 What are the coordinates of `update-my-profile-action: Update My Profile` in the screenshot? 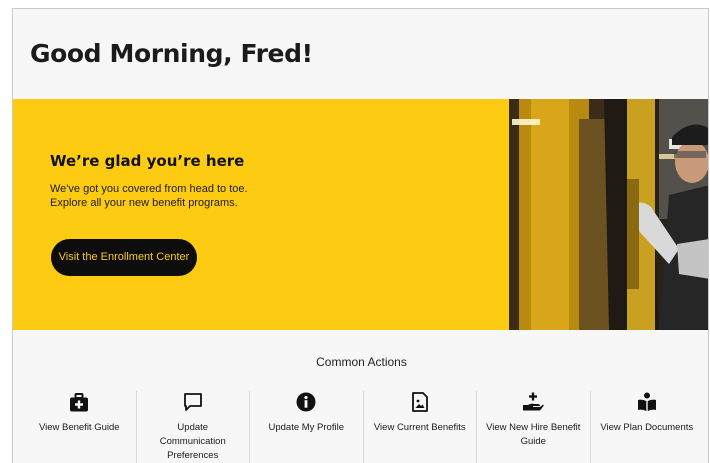 It's located at (307, 427).